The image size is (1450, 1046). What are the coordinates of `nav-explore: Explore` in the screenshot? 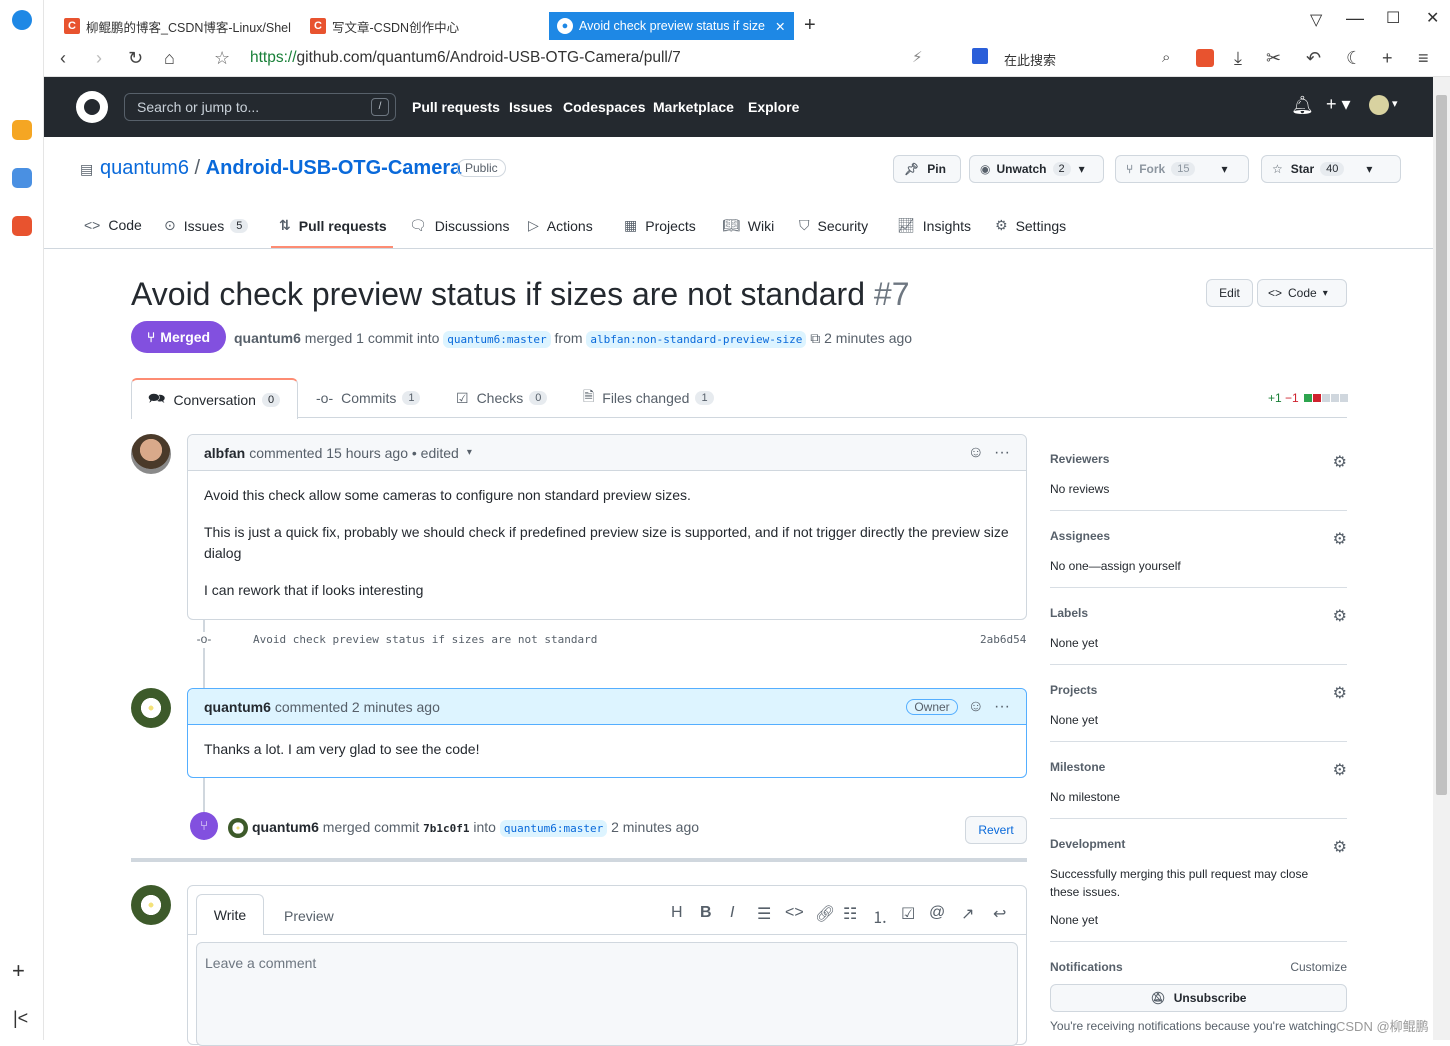 It's located at (773, 107).